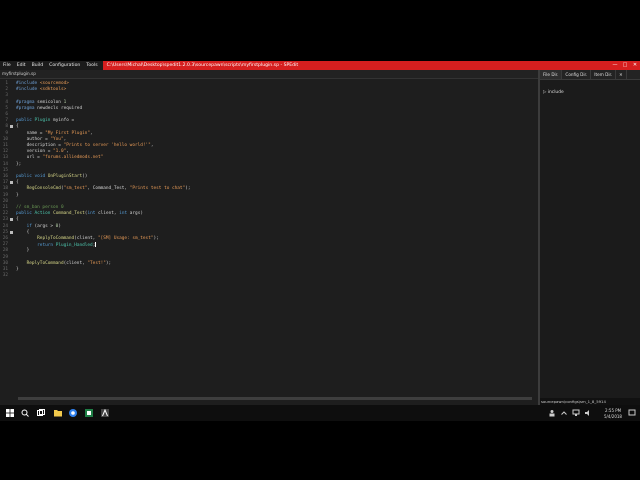  I want to click on code-line: 14};, so click(269, 165).